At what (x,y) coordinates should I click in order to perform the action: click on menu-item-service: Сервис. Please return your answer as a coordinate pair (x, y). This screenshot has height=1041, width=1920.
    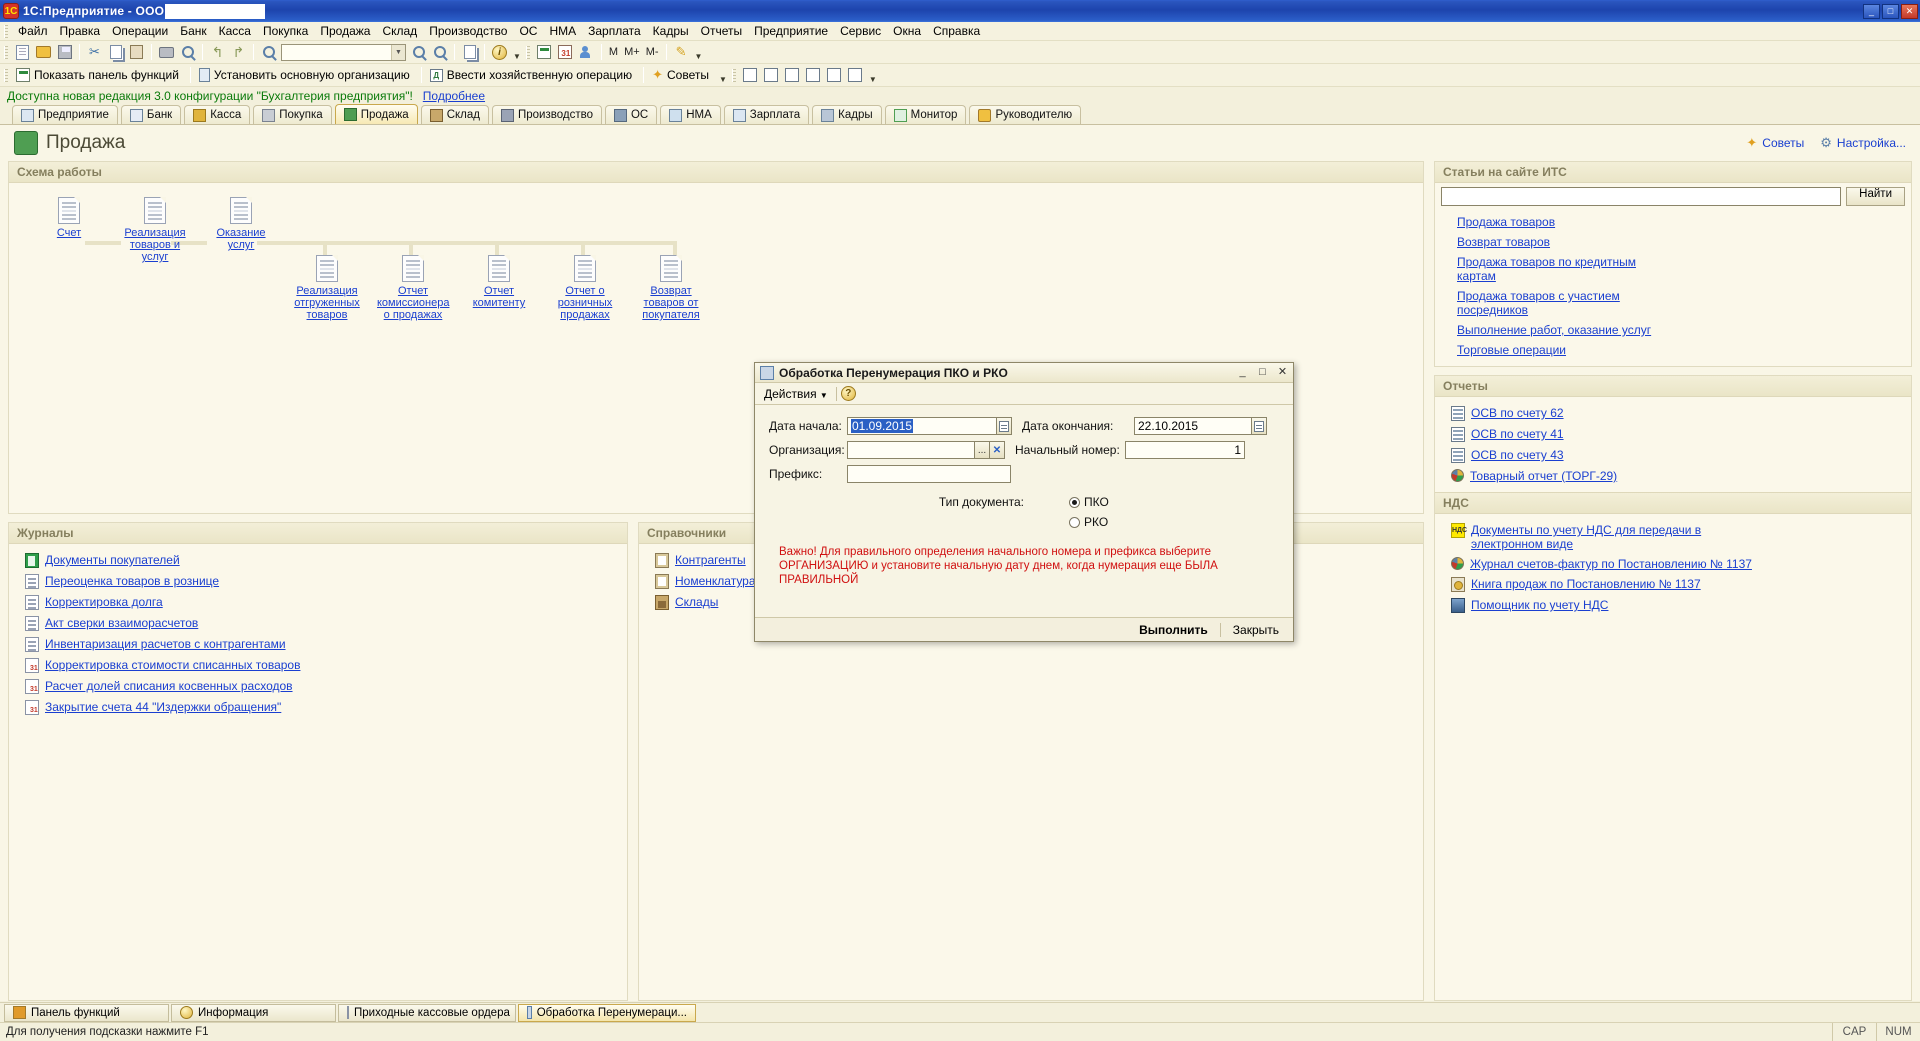
    Looking at the image, I should click on (860, 31).